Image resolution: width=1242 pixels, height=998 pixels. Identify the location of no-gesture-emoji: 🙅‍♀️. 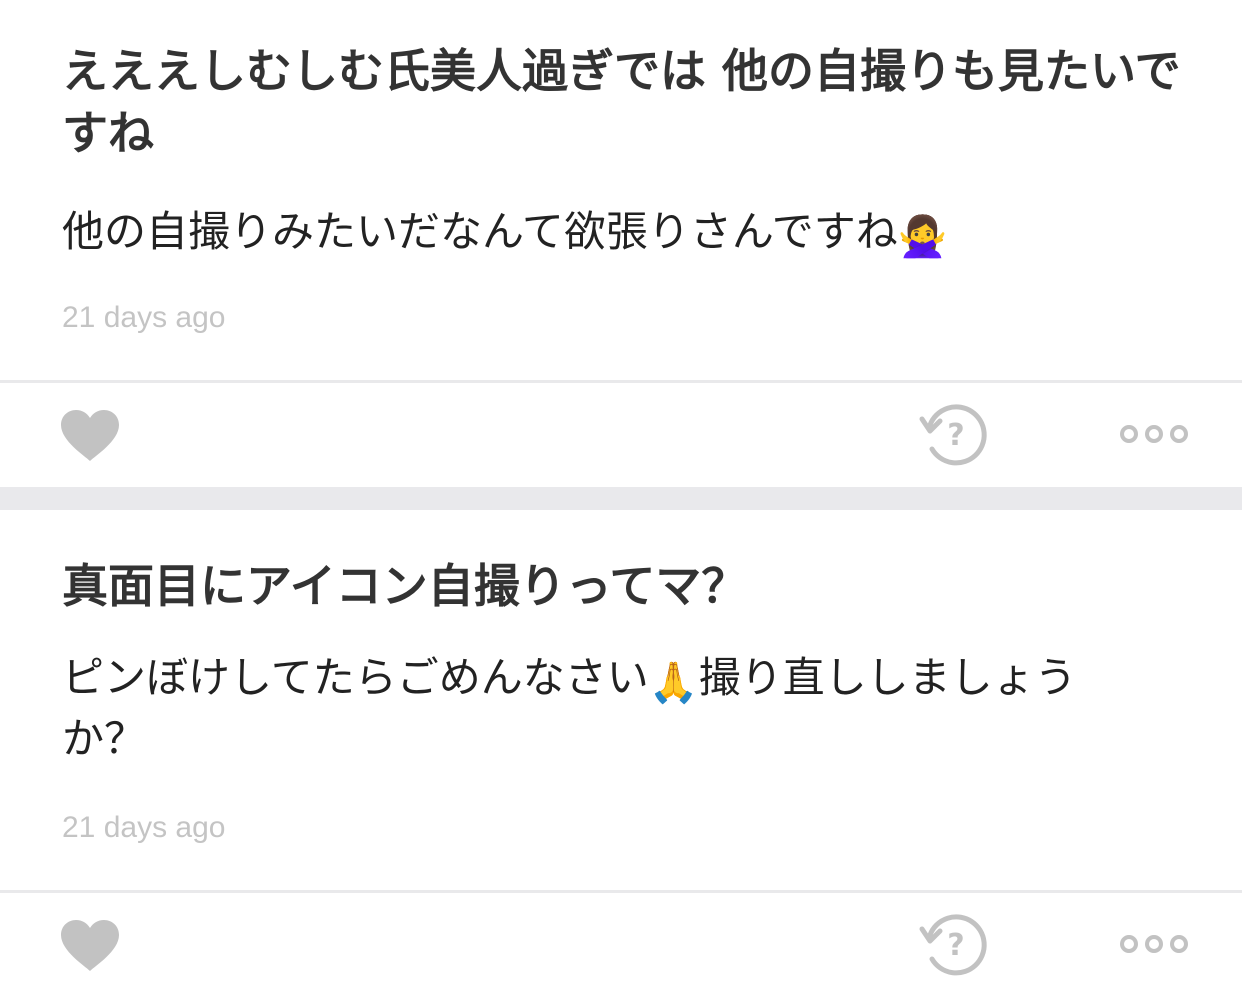
(922, 237).